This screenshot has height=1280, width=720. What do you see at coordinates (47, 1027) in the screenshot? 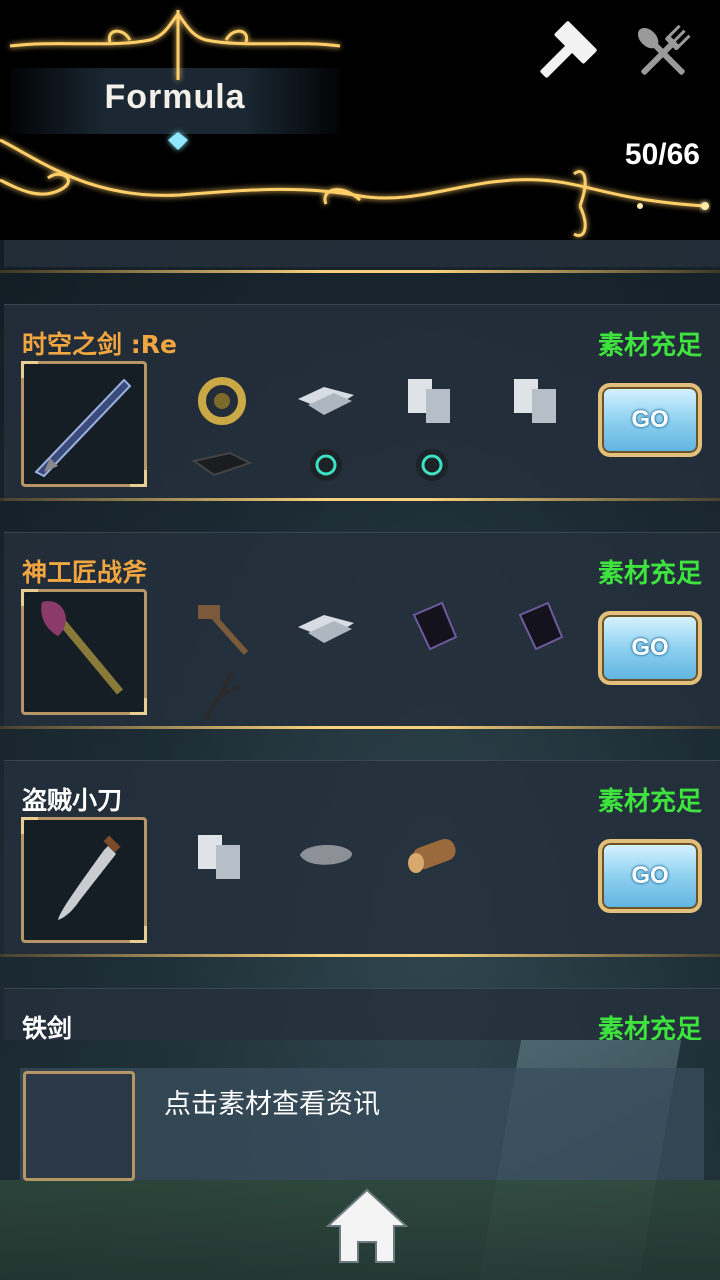
I see `recipe-name: 铁剑` at bounding box center [47, 1027].